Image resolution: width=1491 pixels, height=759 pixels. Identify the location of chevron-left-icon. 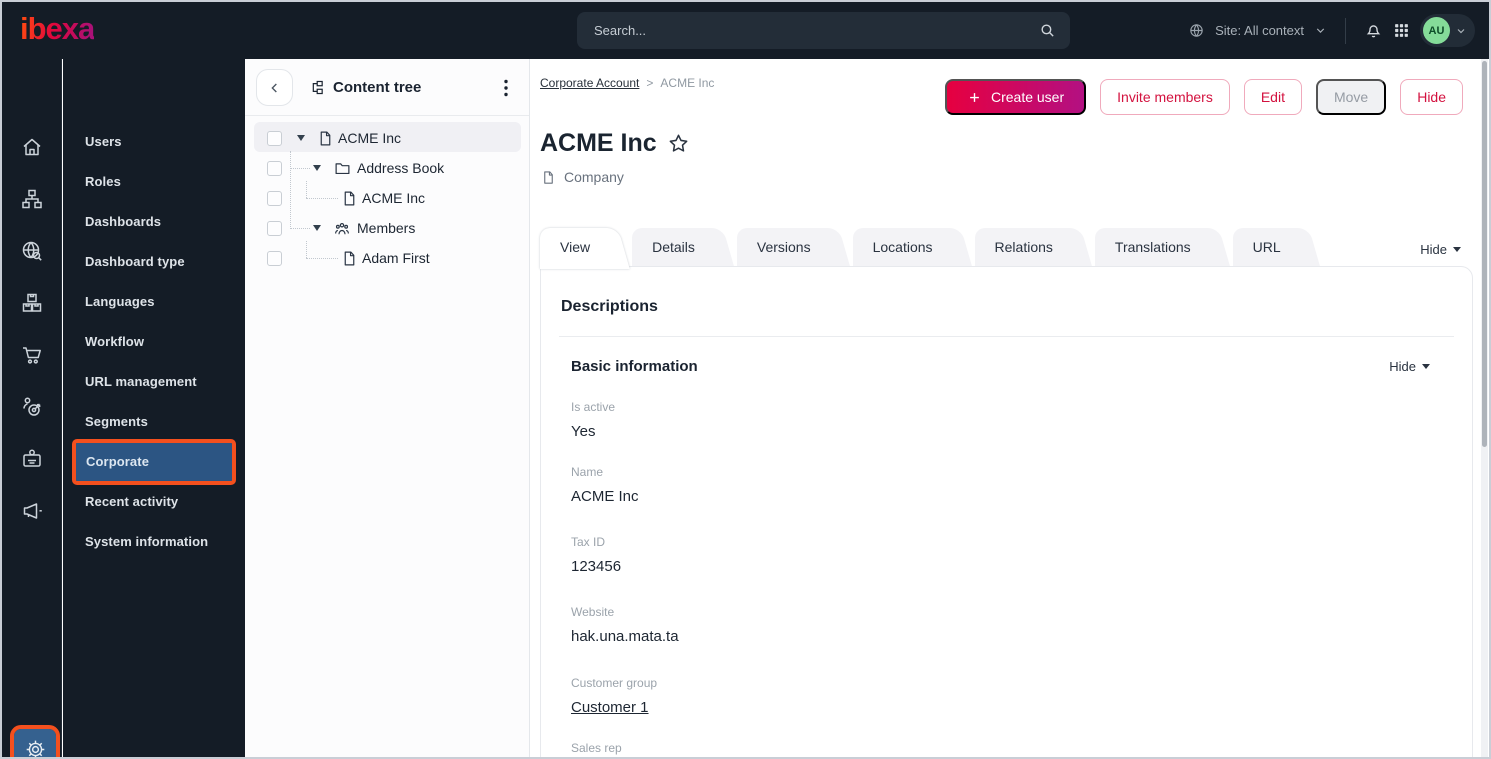
(273, 87).